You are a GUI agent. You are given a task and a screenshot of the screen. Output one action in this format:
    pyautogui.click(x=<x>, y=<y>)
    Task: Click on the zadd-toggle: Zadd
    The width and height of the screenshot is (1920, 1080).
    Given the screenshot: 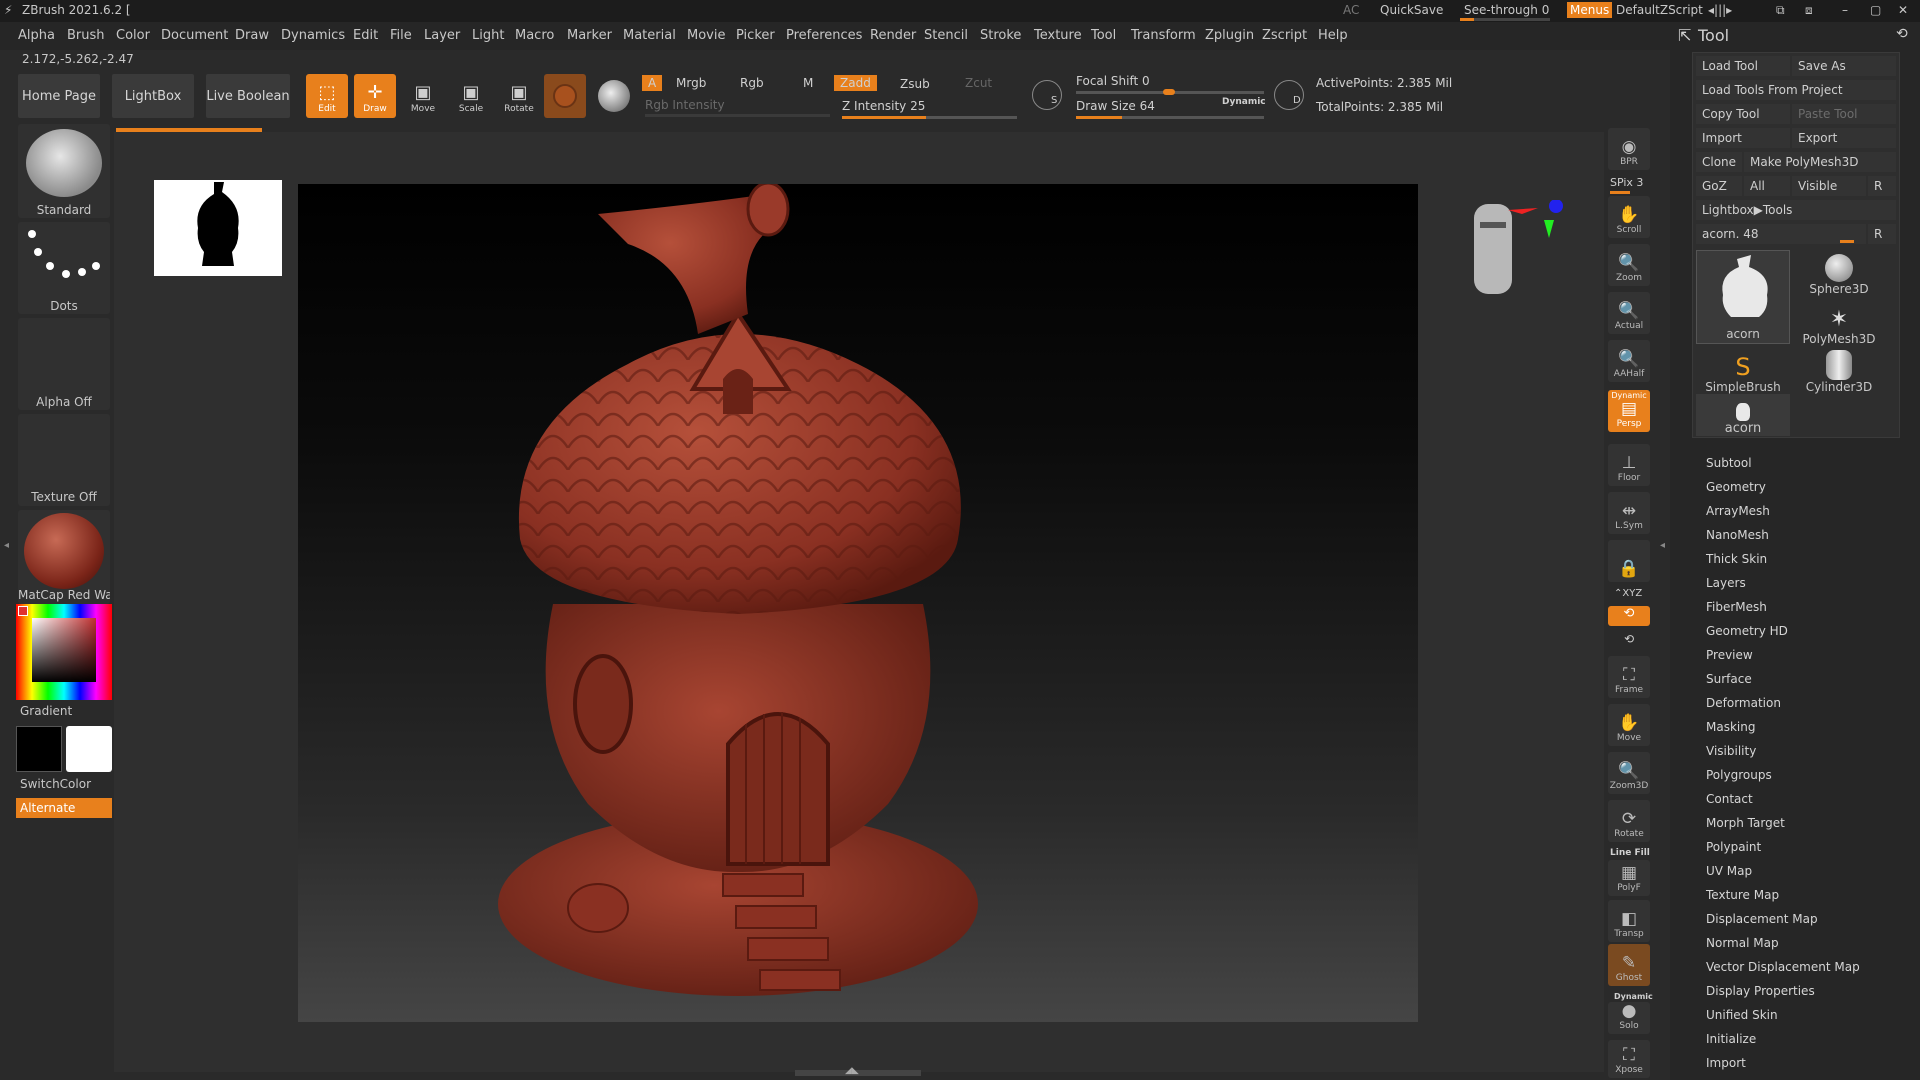 What is the action you would take?
    pyautogui.click(x=855, y=83)
    